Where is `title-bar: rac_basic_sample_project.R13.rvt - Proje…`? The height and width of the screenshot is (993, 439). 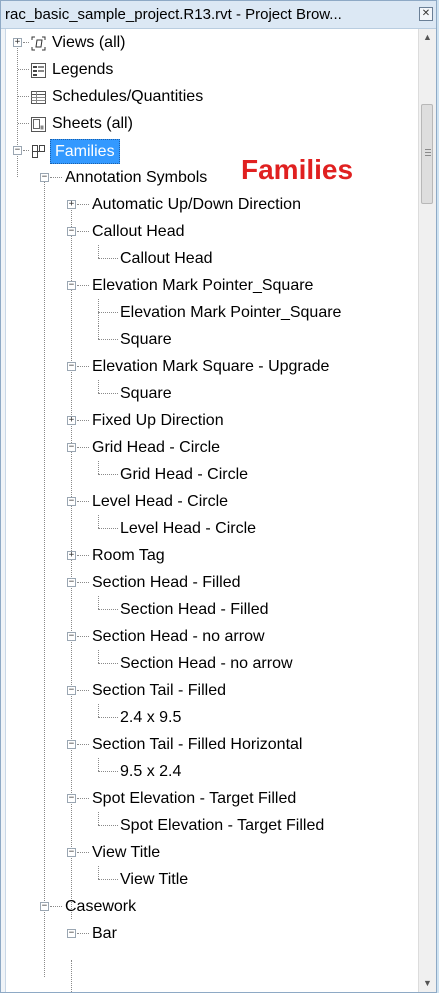 title-bar: rac_basic_sample_project.R13.rvt - Proje… is located at coordinates (218, 15).